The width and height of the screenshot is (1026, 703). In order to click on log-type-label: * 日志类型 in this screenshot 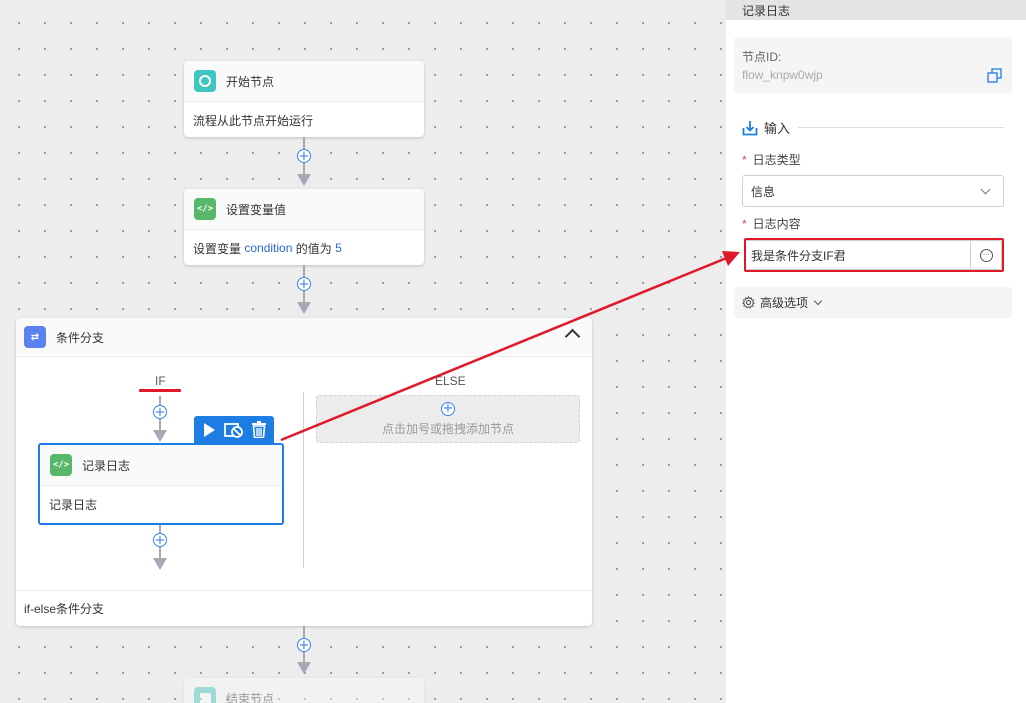, I will do `click(771, 160)`.